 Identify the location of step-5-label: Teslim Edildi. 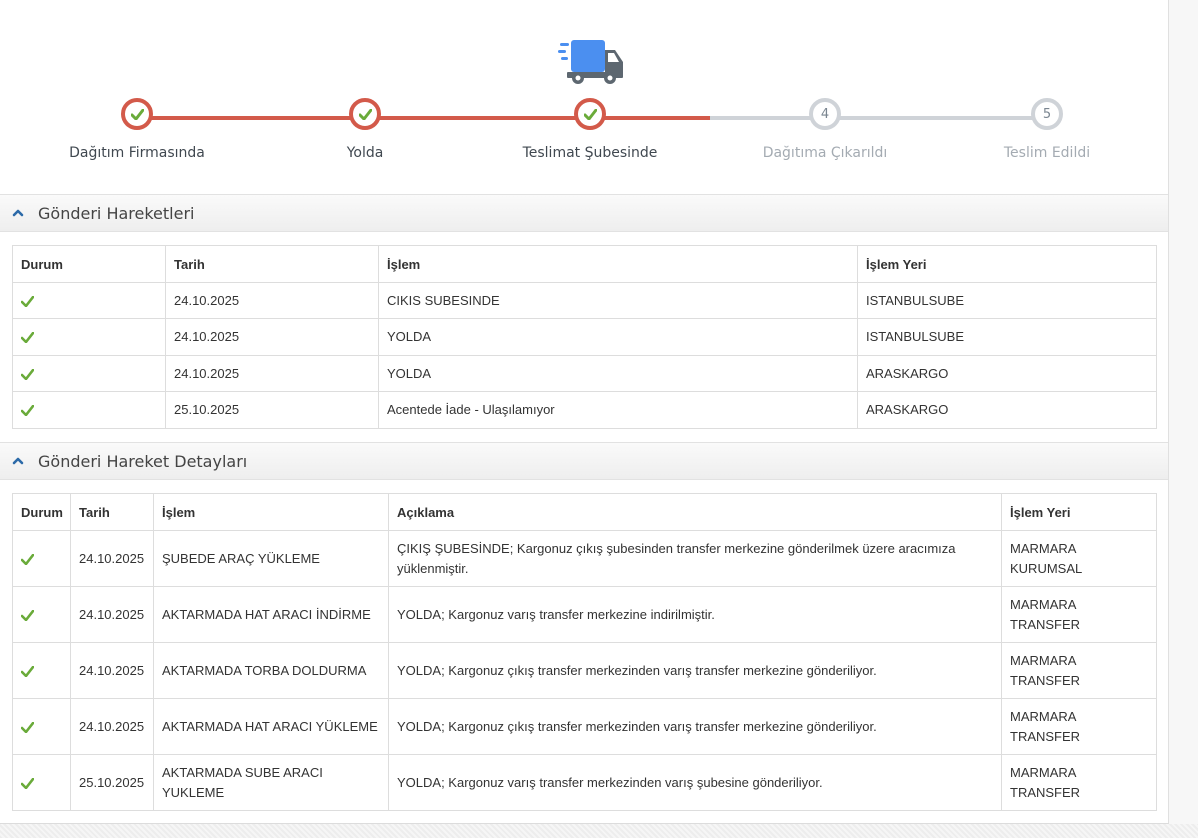
(1047, 153).